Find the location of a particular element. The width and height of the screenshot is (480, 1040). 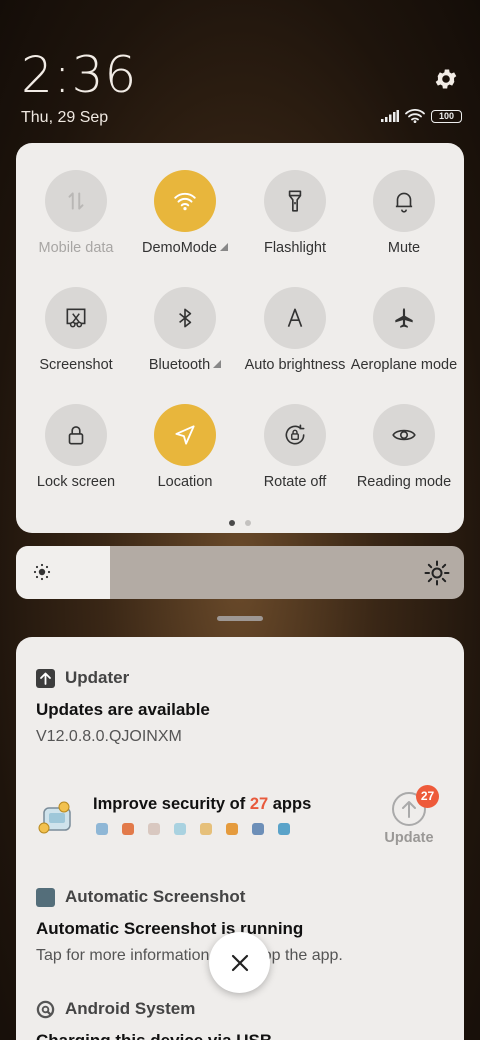

updater-body: V12.0.8.0.QJOINXM is located at coordinates (109, 736).